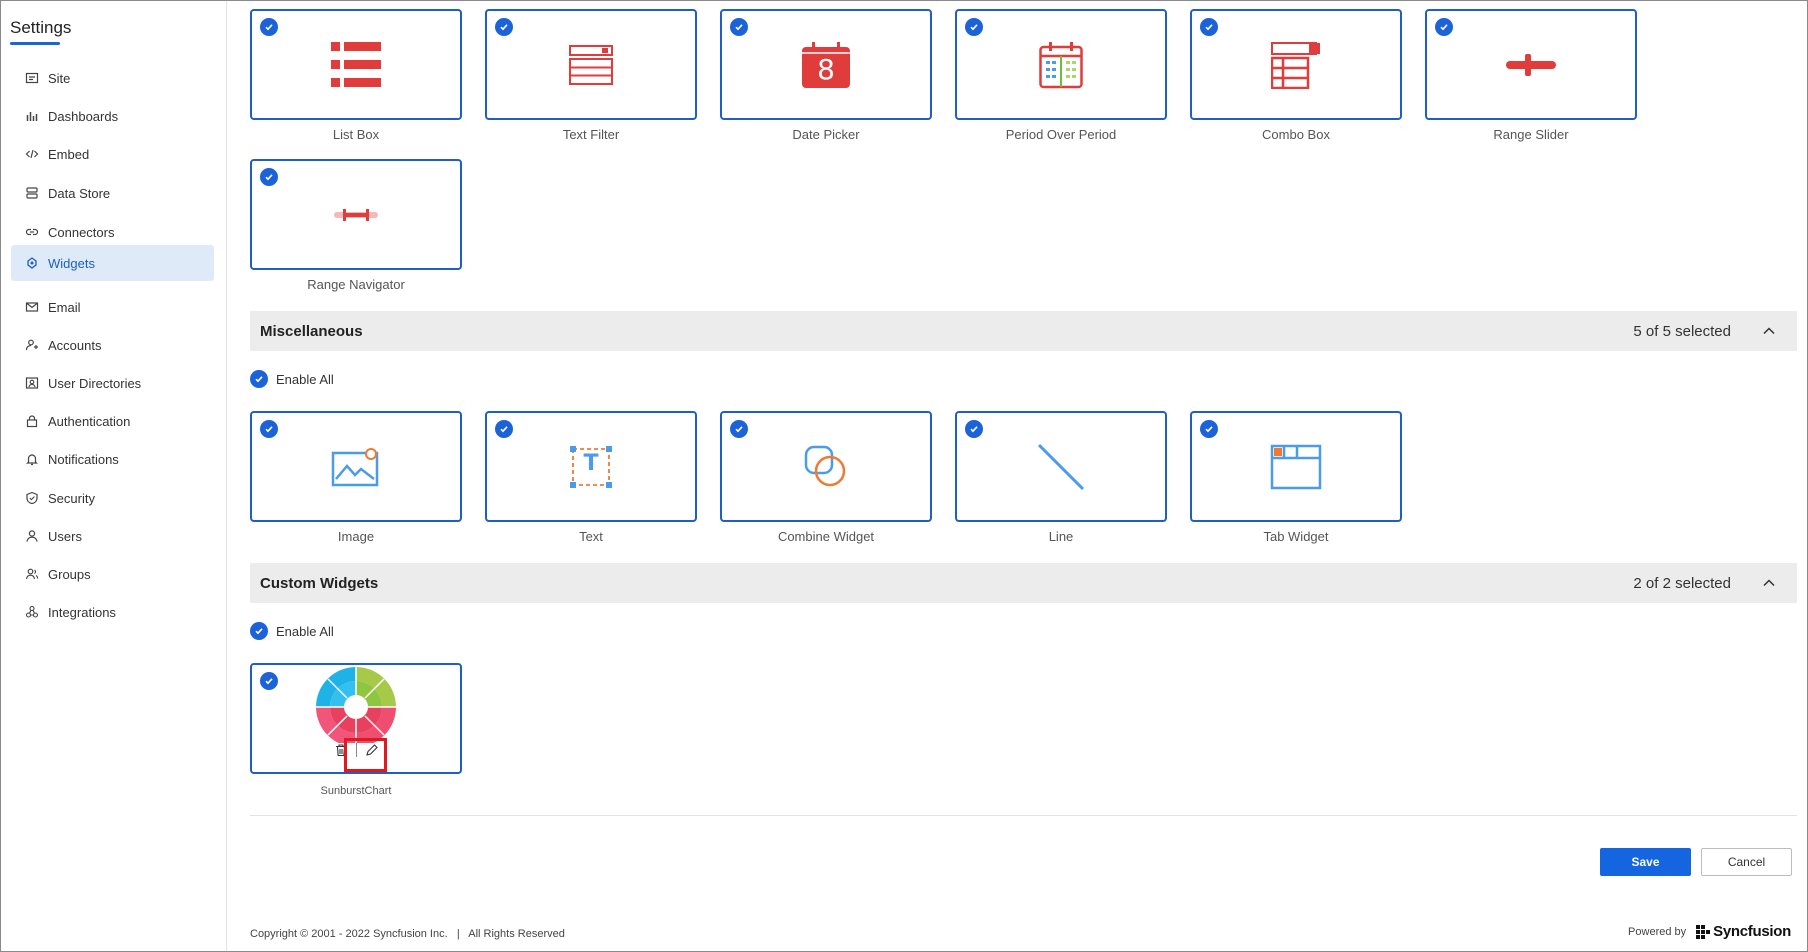 This screenshot has width=1808, height=952. Describe the element at coordinates (82, 612) in the screenshot. I see `sidebar-item-label: Integrations` at that location.